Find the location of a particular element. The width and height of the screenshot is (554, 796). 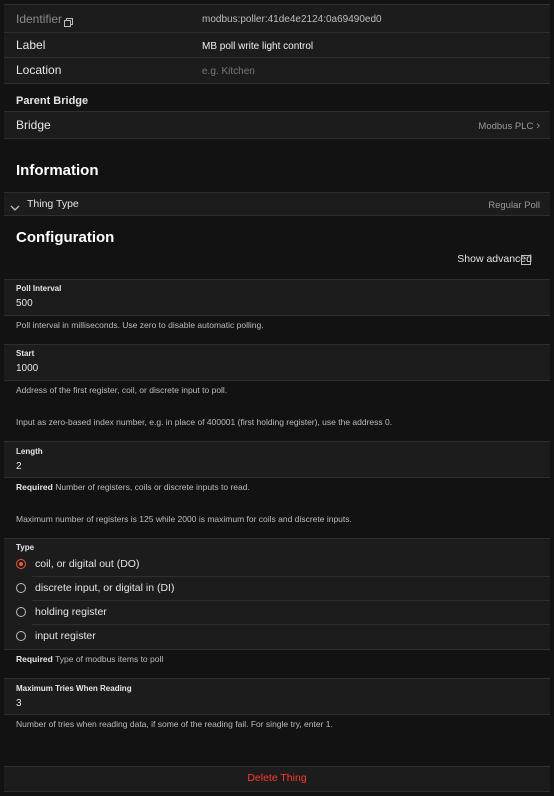

identifier-value: modbus:poller:41de4e2124:0a69490ed0 is located at coordinates (292, 19).